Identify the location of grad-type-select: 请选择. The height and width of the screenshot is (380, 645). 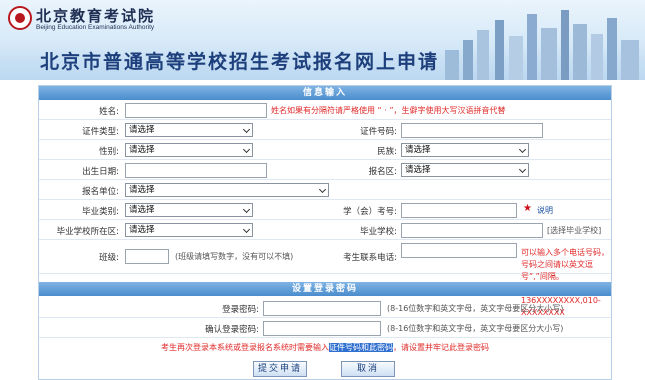
(189, 210).